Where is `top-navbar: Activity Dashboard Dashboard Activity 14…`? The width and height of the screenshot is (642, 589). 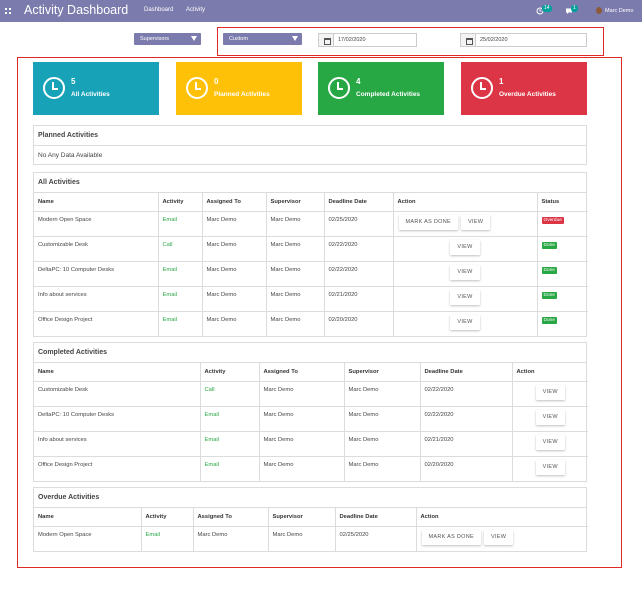 top-navbar: Activity Dashboard Dashboard Activity 14… is located at coordinates (321, 11).